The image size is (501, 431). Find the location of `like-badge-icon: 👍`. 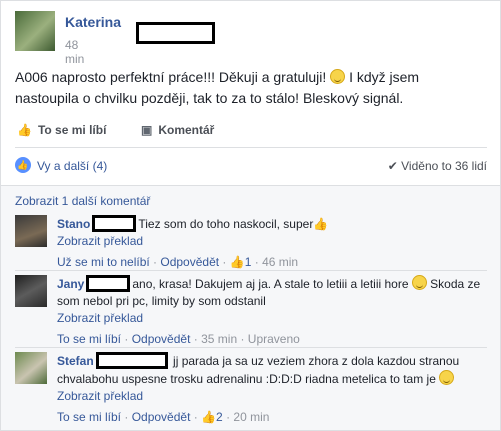

like-badge-icon: 👍 is located at coordinates (23, 165).